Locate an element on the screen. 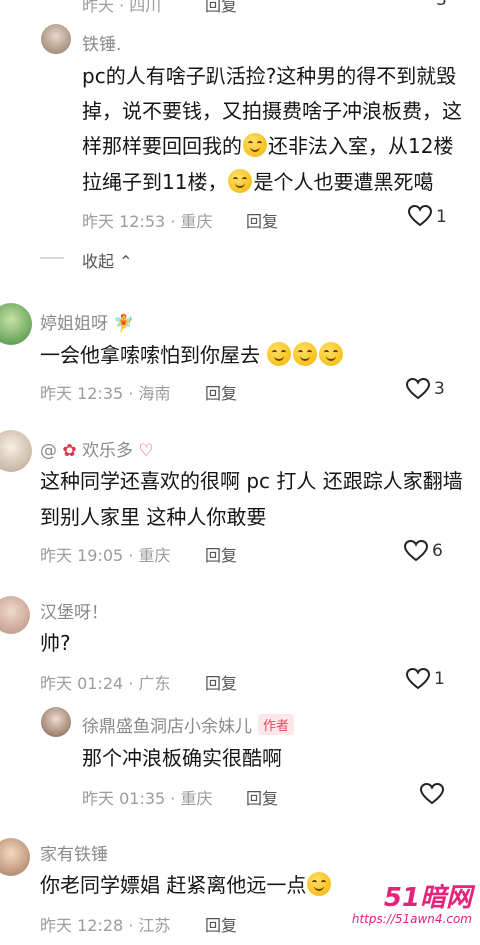  swirl-icon: @ is located at coordinates (48, 451).